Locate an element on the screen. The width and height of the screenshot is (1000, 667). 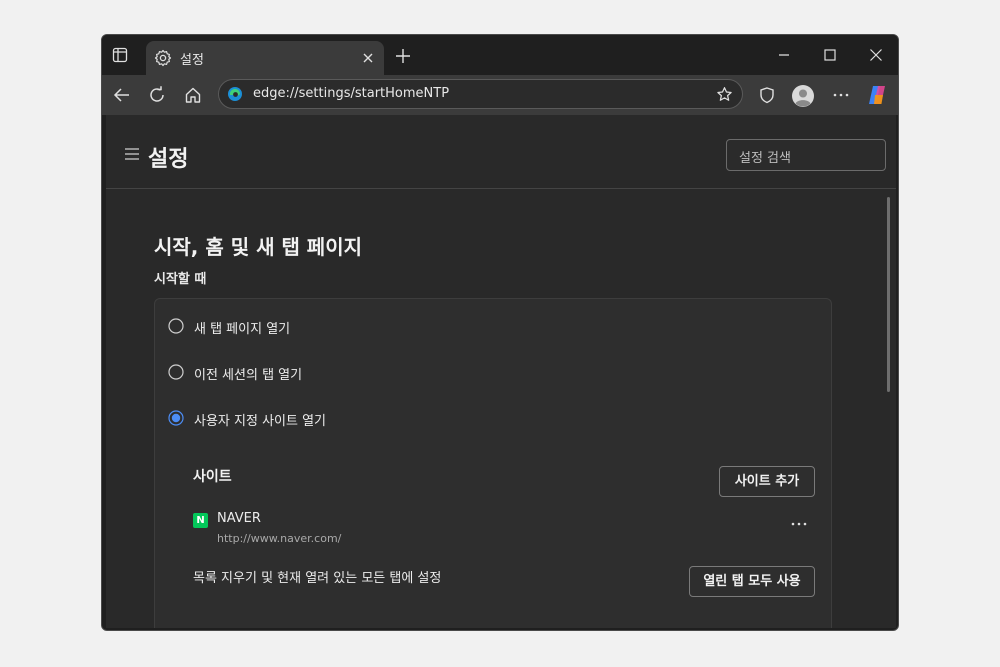
address-bar: edge://settings/startHomeNTP is located at coordinates (480, 94).